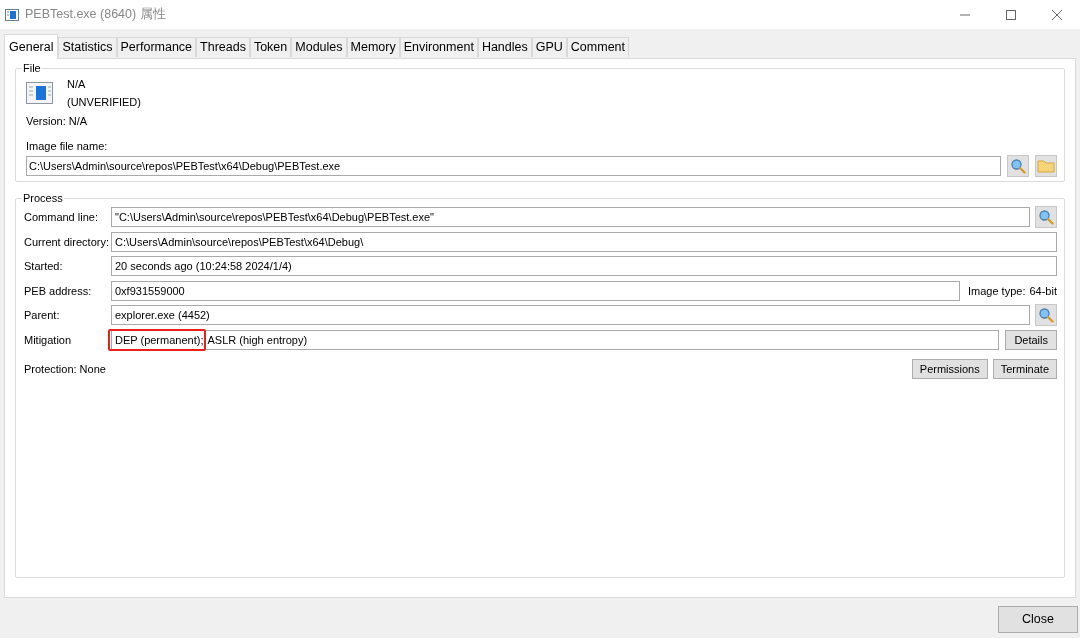 Image resolution: width=1080 pixels, height=638 pixels. I want to click on tab: Environment, so click(438, 47).